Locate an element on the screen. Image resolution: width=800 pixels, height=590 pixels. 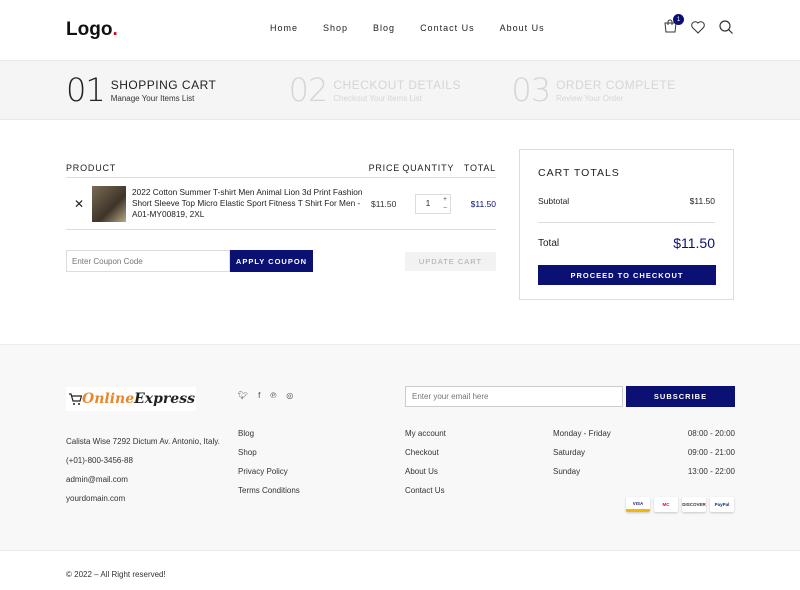
coupon-input is located at coordinates (148, 261).